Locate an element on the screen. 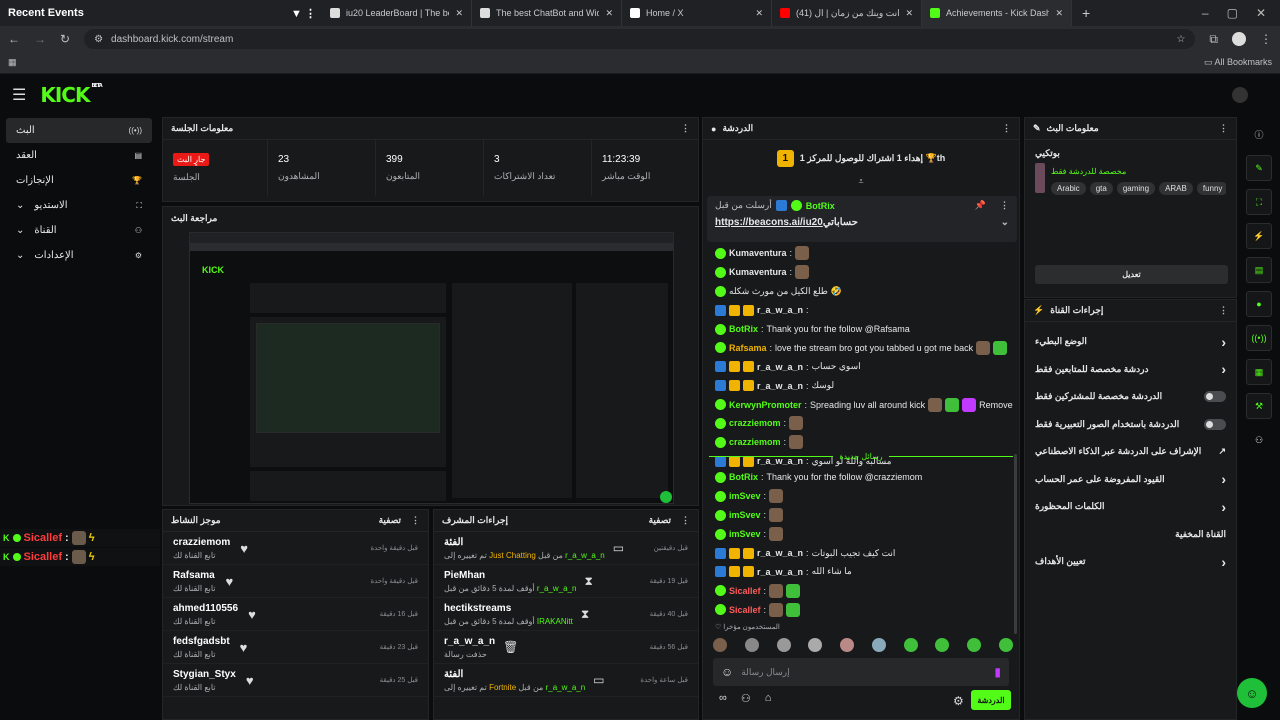 The image size is (1280, 720). chat-message: r_a_w_a_n: is located at coordinates (861, 310).